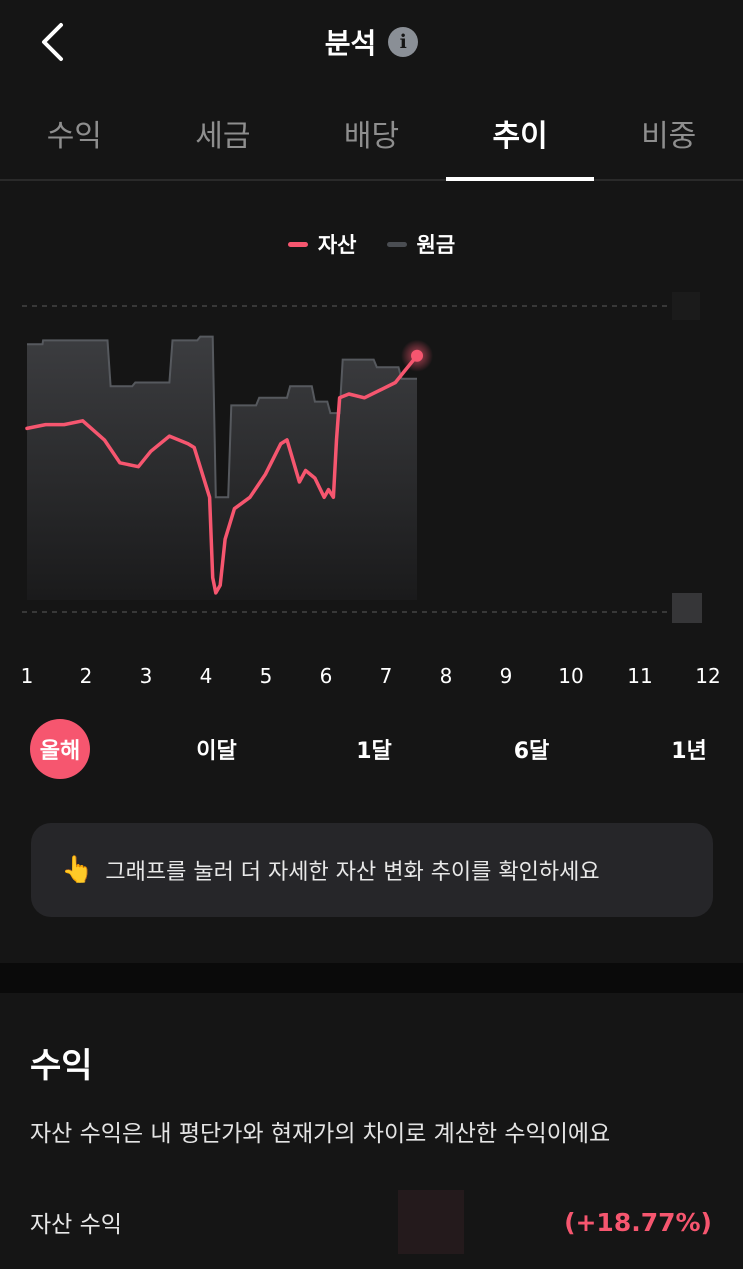 Image resolution: width=743 pixels, height=1269 pixels. I want to click on legend-item-principal: 원금, so click(421, 244).